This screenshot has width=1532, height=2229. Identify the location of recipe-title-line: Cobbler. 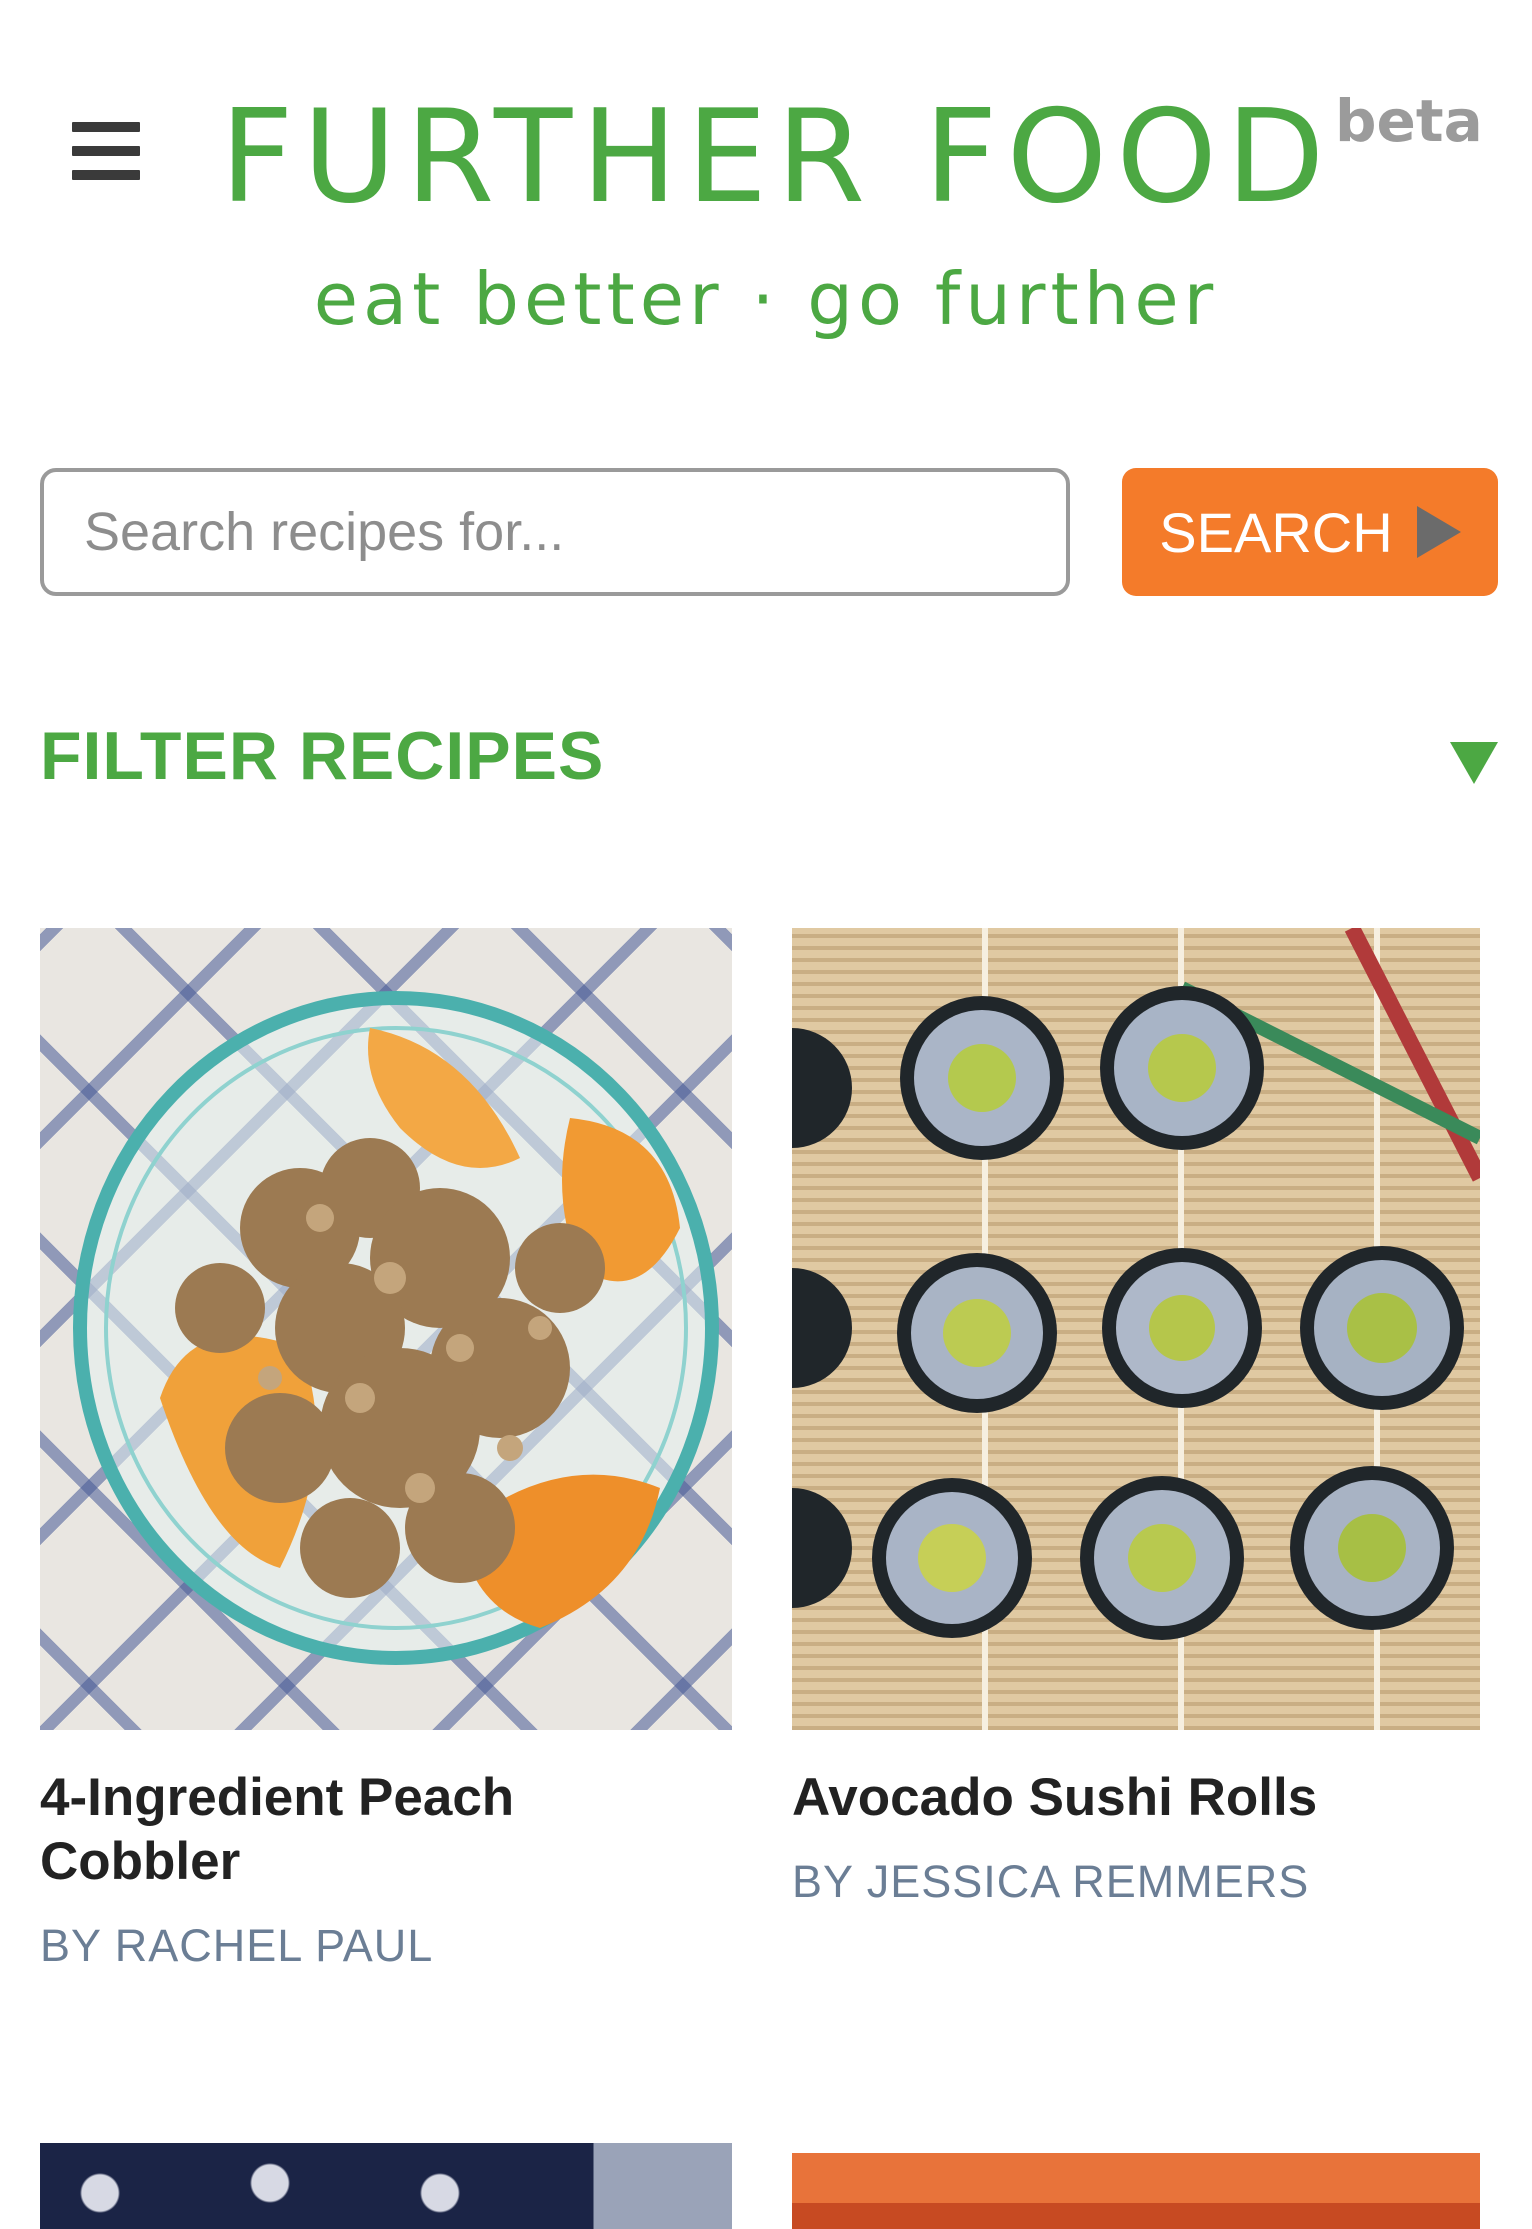
(386, 1862).